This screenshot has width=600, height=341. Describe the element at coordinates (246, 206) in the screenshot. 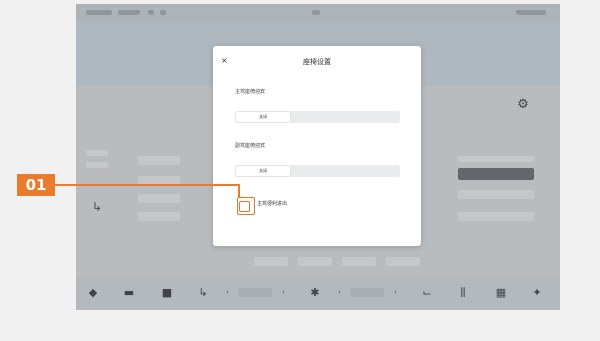

I see `checkbox-highlight` at that location.